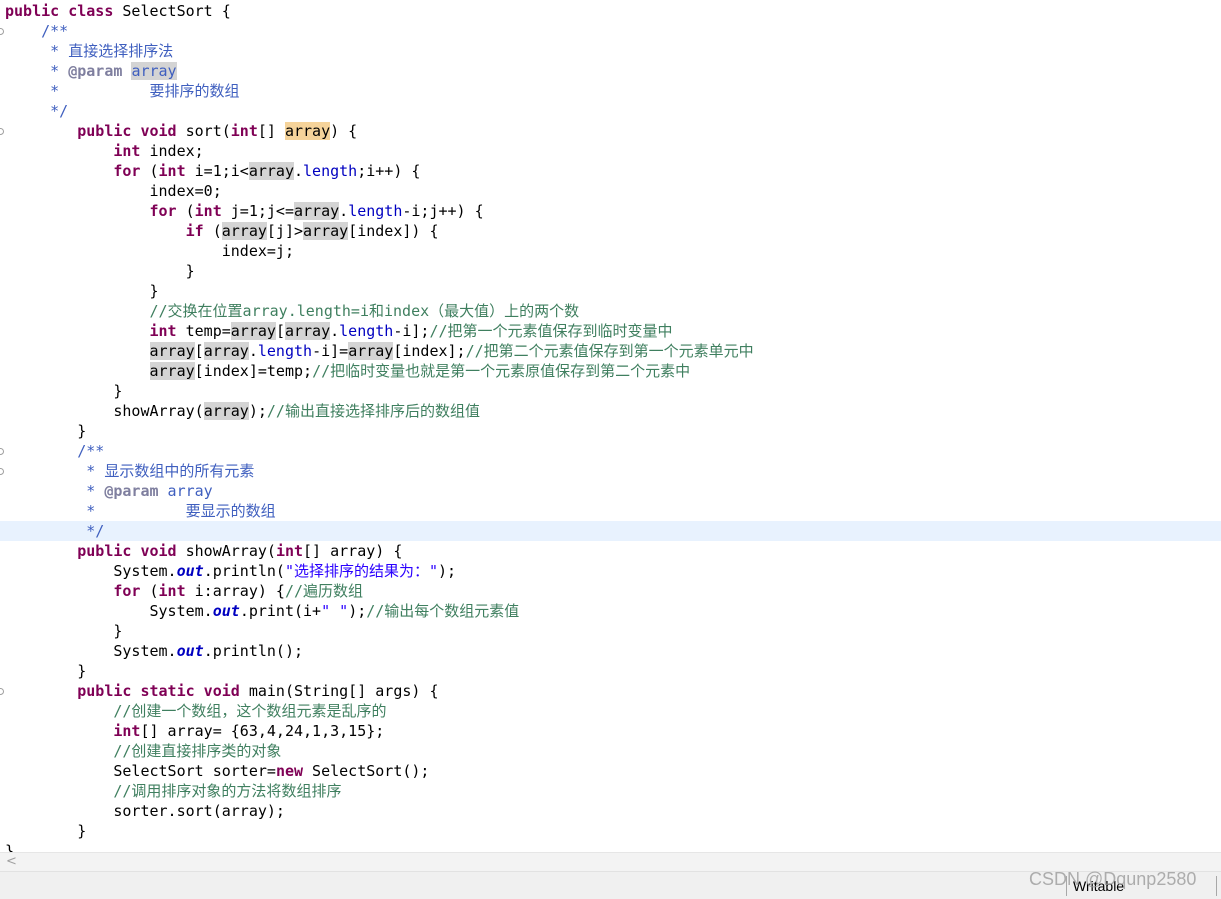 This screenshot has height=899, width=1221. I want to click on code-token: if, so click(194, 231).